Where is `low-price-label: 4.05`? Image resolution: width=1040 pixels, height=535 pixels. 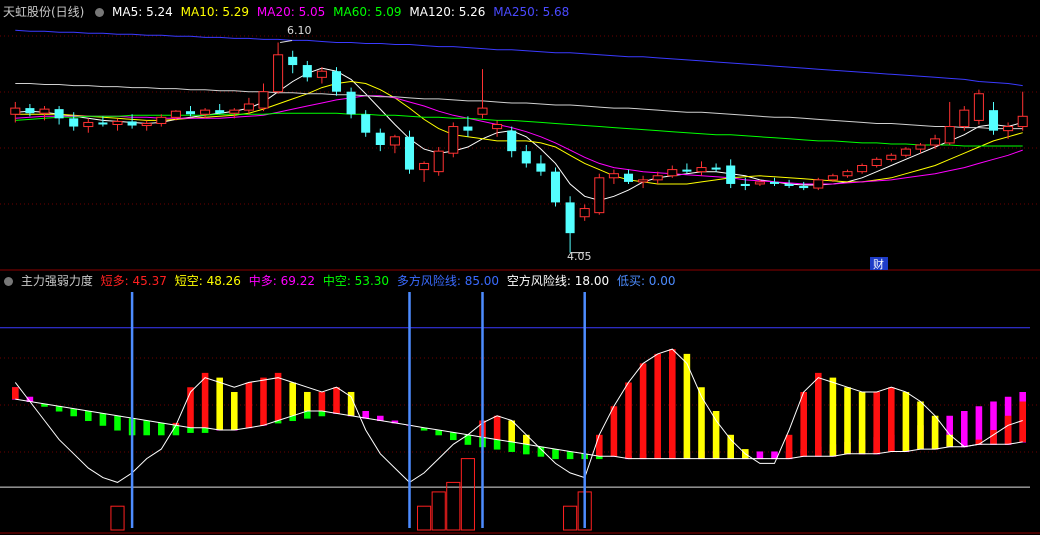
low-price-label: 4.05 is located at coordinates (579, 256).